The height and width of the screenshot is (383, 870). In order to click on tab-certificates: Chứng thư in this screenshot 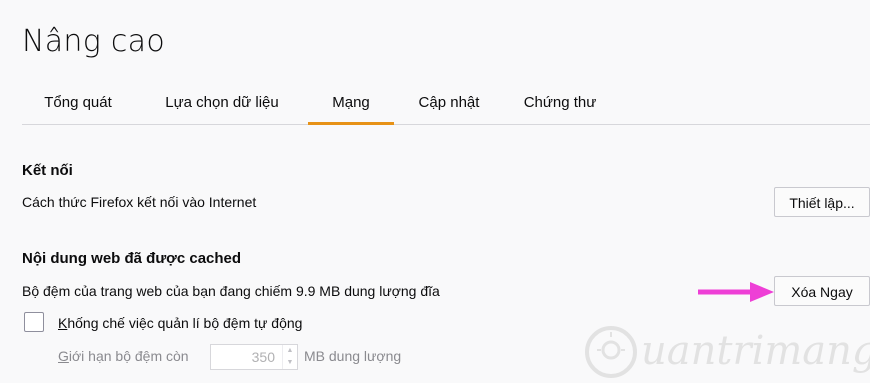, I will do `click(560, 102)`.